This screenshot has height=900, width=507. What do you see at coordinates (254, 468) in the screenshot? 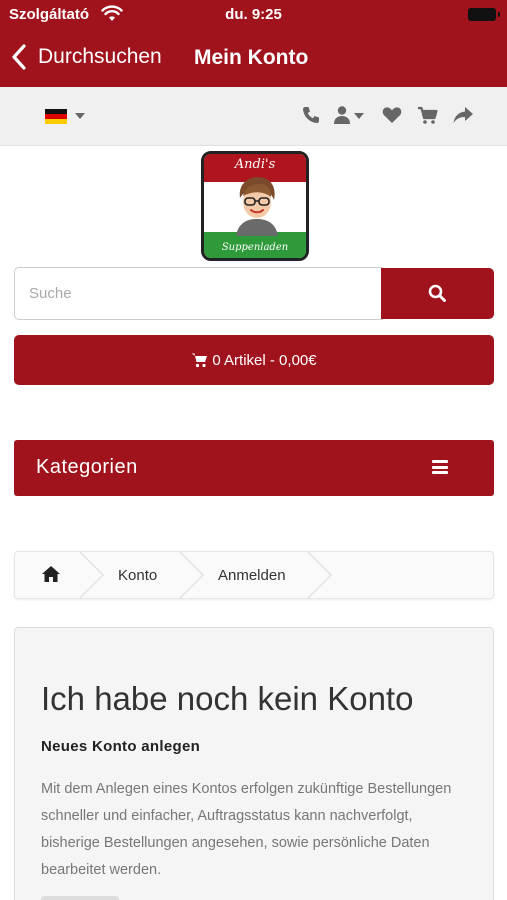
I see `categories-menu-button: Kategorien` at bounding box center [254, 468].